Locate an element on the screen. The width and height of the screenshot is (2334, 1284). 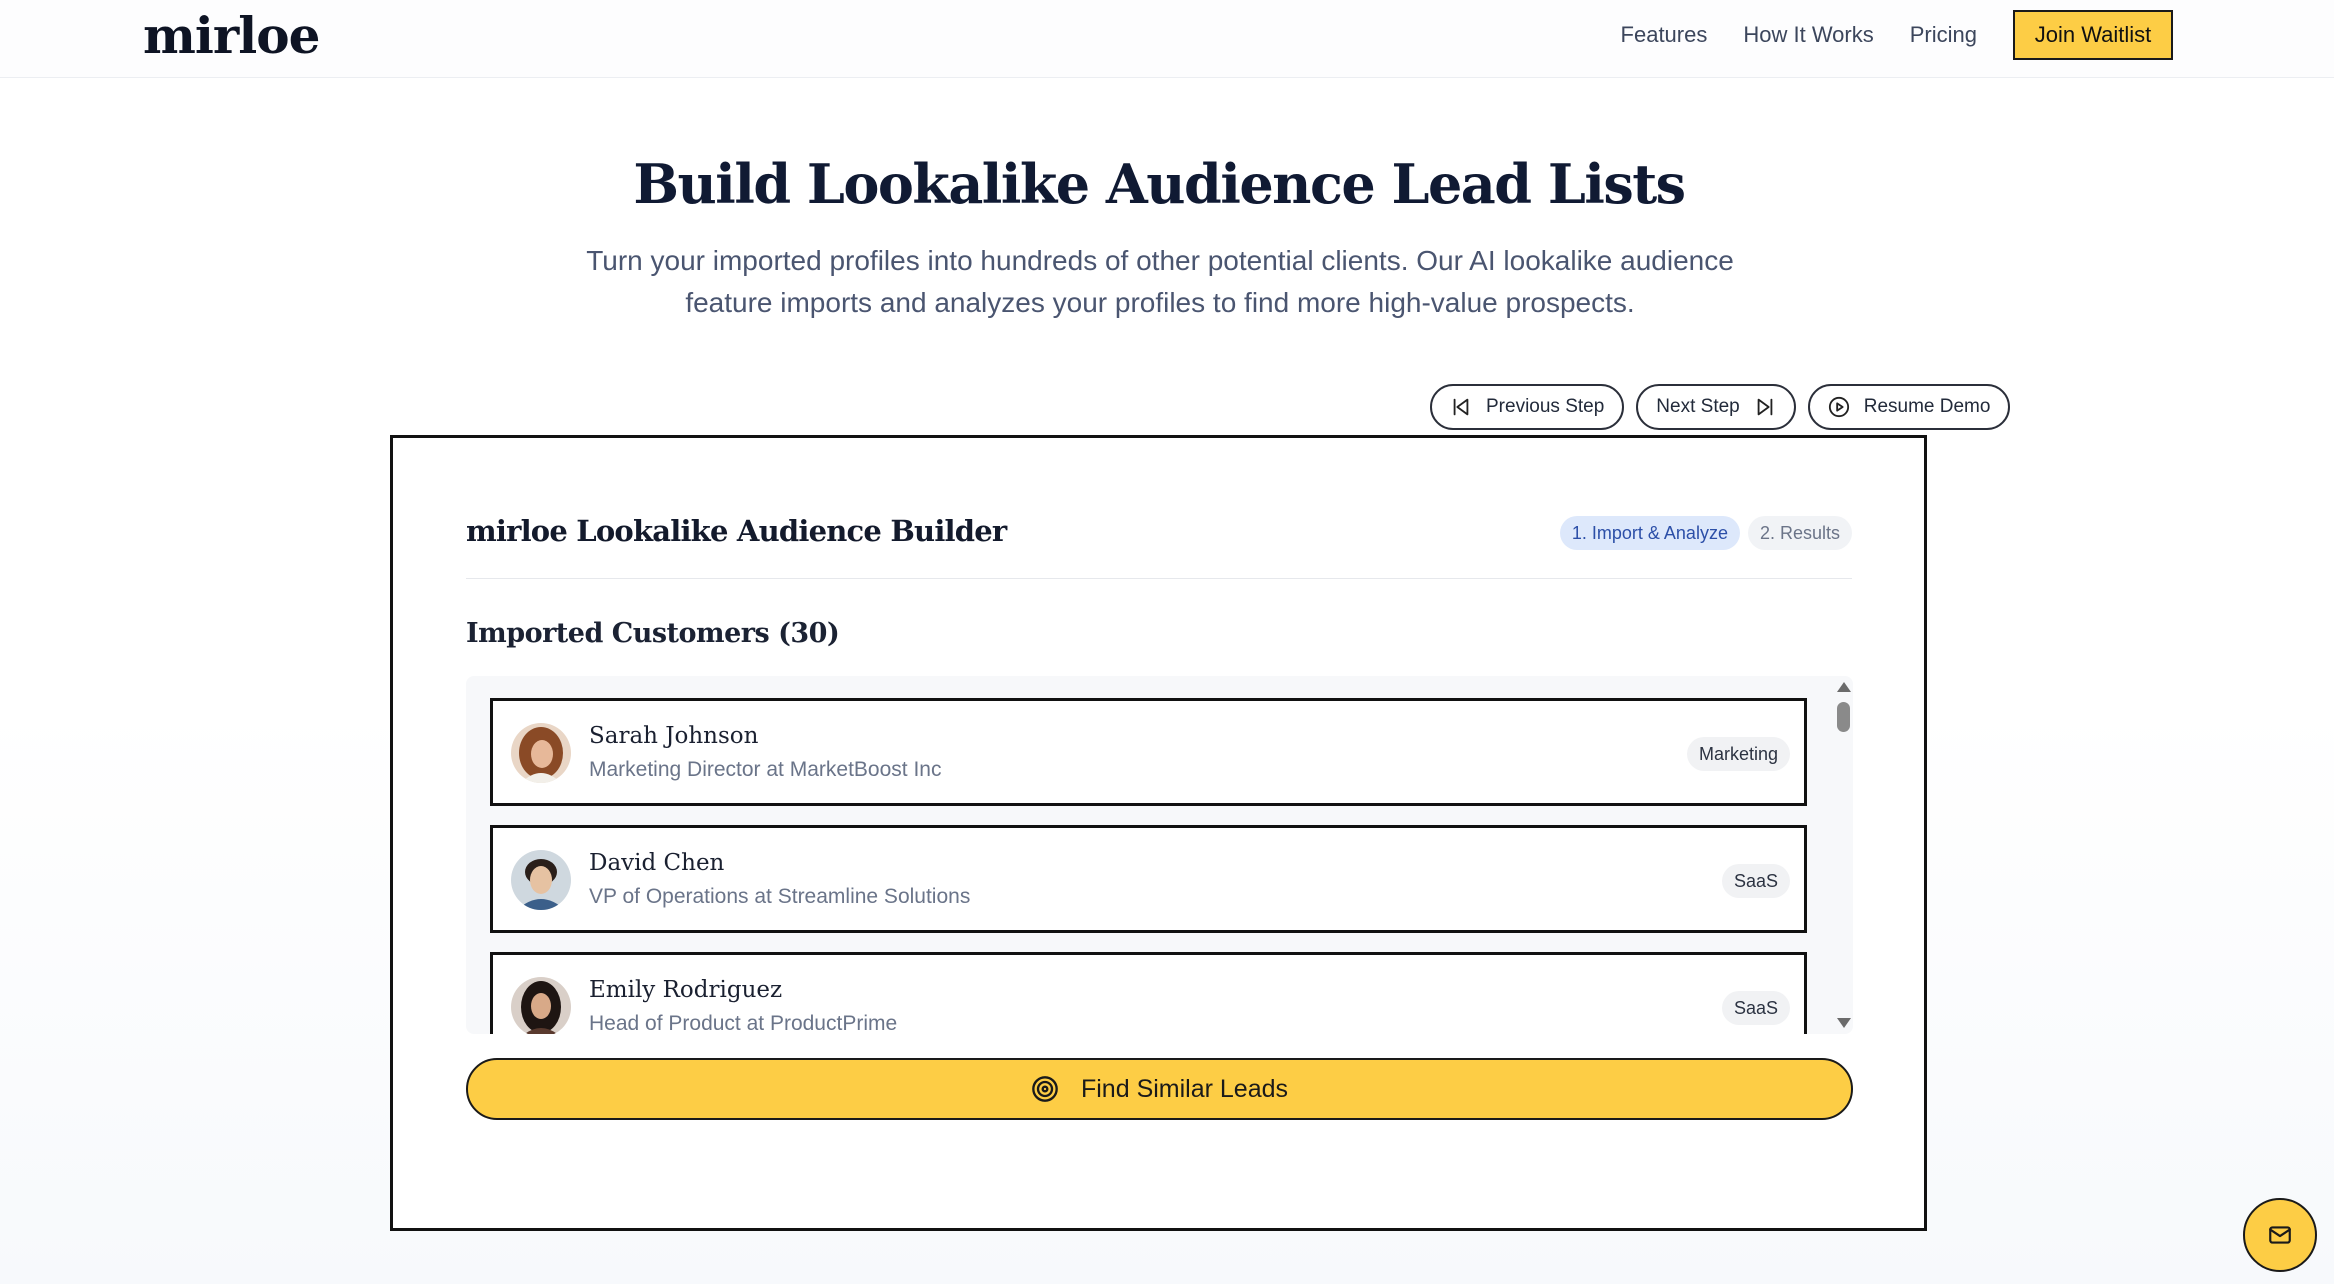
scroll-up-arrow-icon is located at coordinates (1844, 687).